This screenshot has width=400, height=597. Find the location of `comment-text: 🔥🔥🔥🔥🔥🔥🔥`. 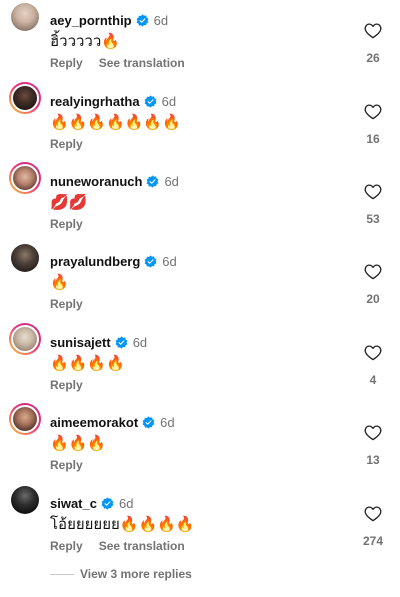

comment-text: 🔥🔥🔥🔥🔥🔥🔥 is located at coordinates (115, 122).